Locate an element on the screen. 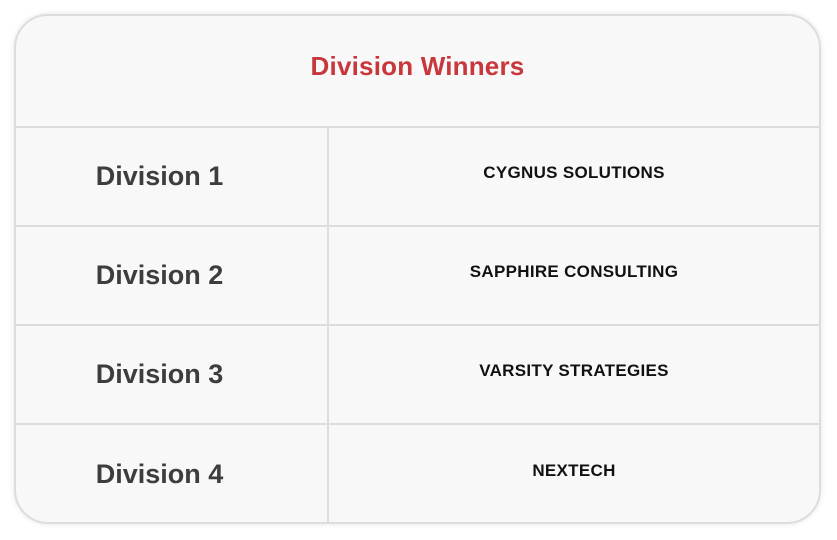  division-label: Division 1 is located at coordinates (172, 176).